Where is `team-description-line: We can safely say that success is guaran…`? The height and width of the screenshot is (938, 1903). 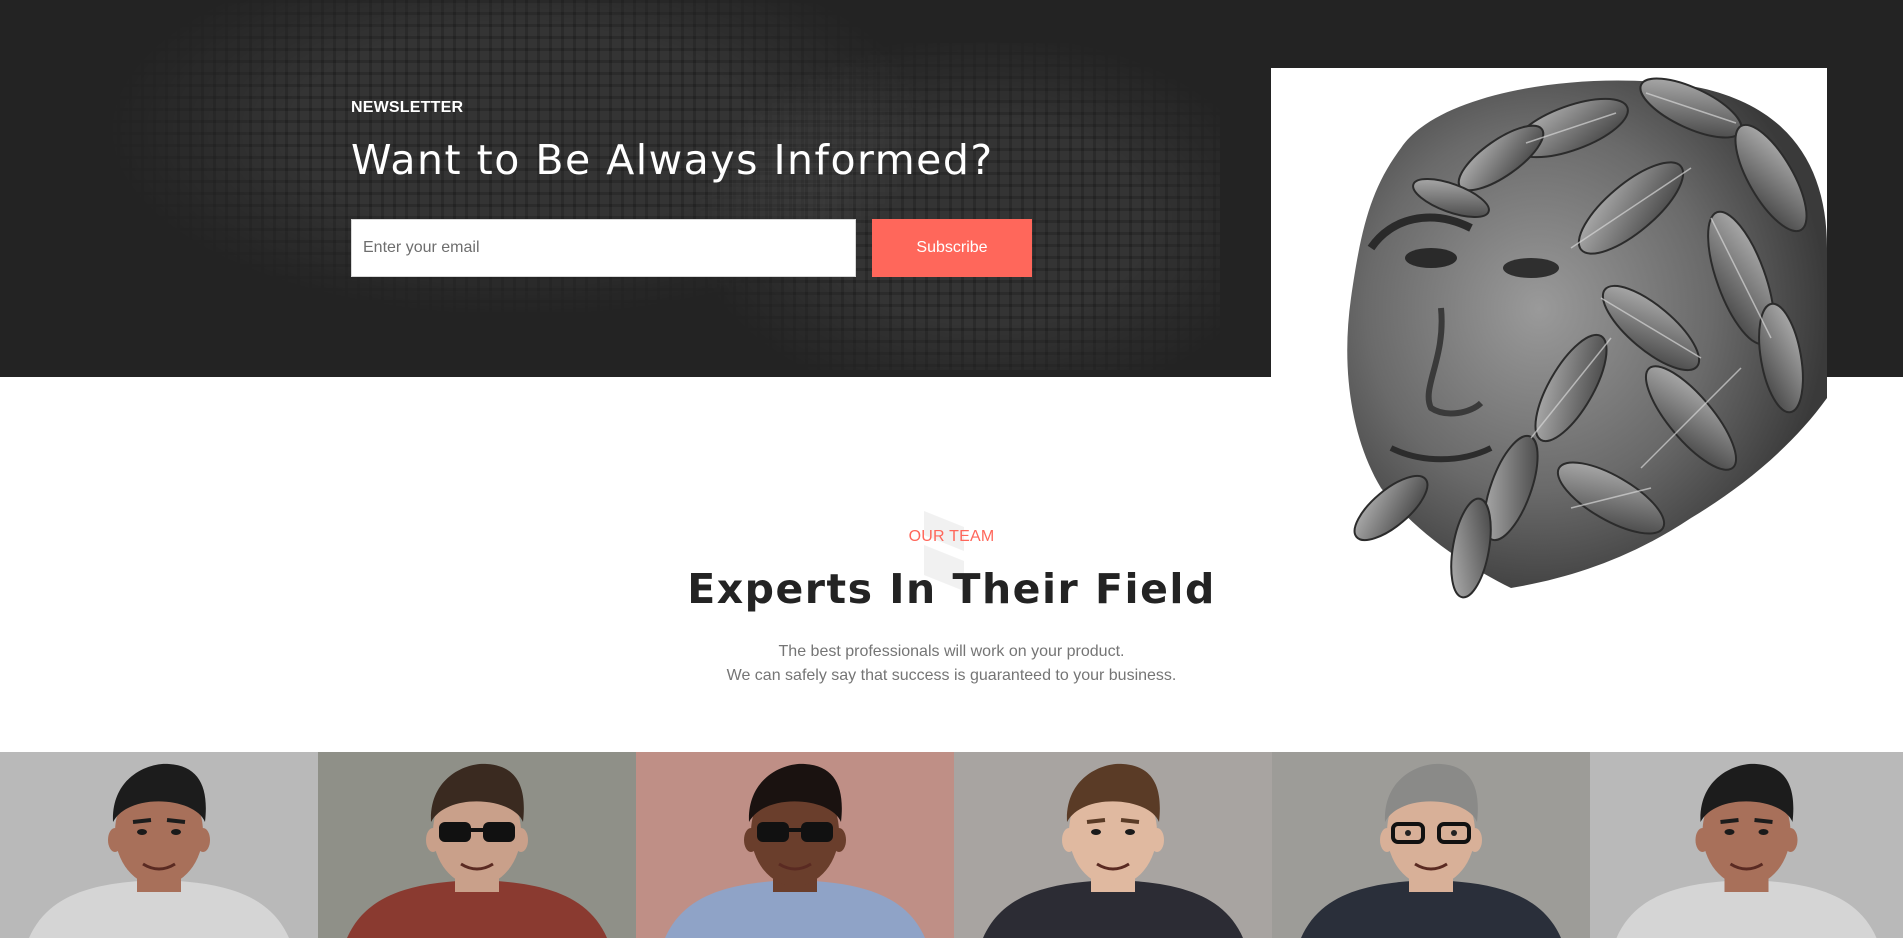 team-description-line: We can safely say that success is guaran… is located at coordinates (951, 675).